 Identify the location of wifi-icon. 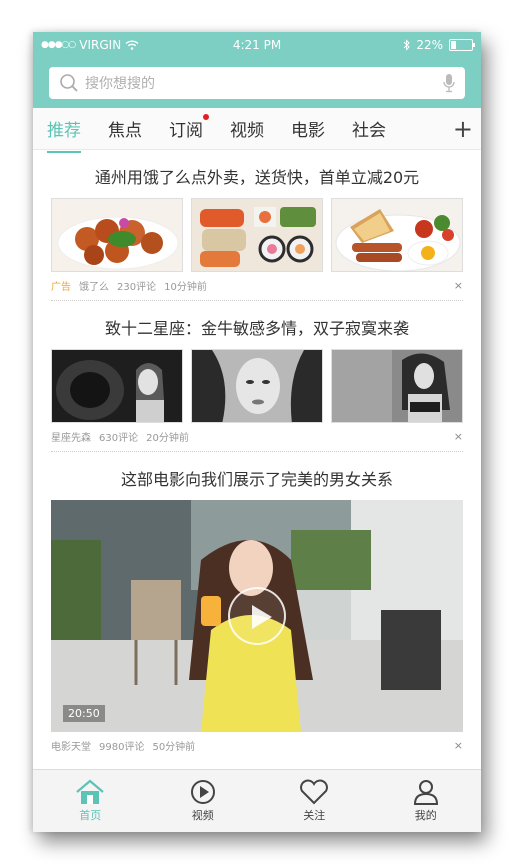
(132, 45).